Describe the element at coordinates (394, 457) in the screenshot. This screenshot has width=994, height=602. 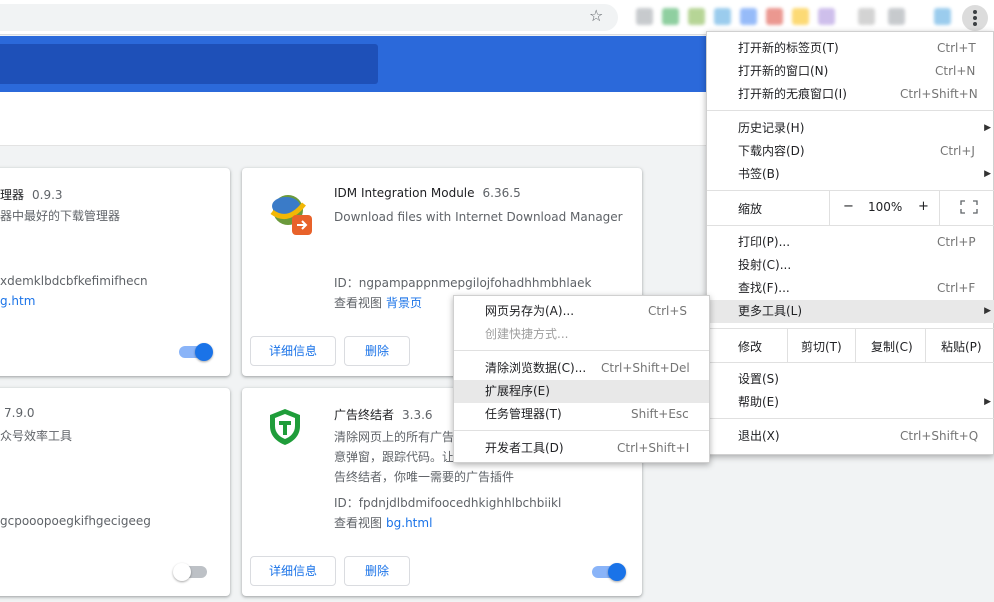
I see `extension-description: 意弹窗，跟踪代码。让` at that location.